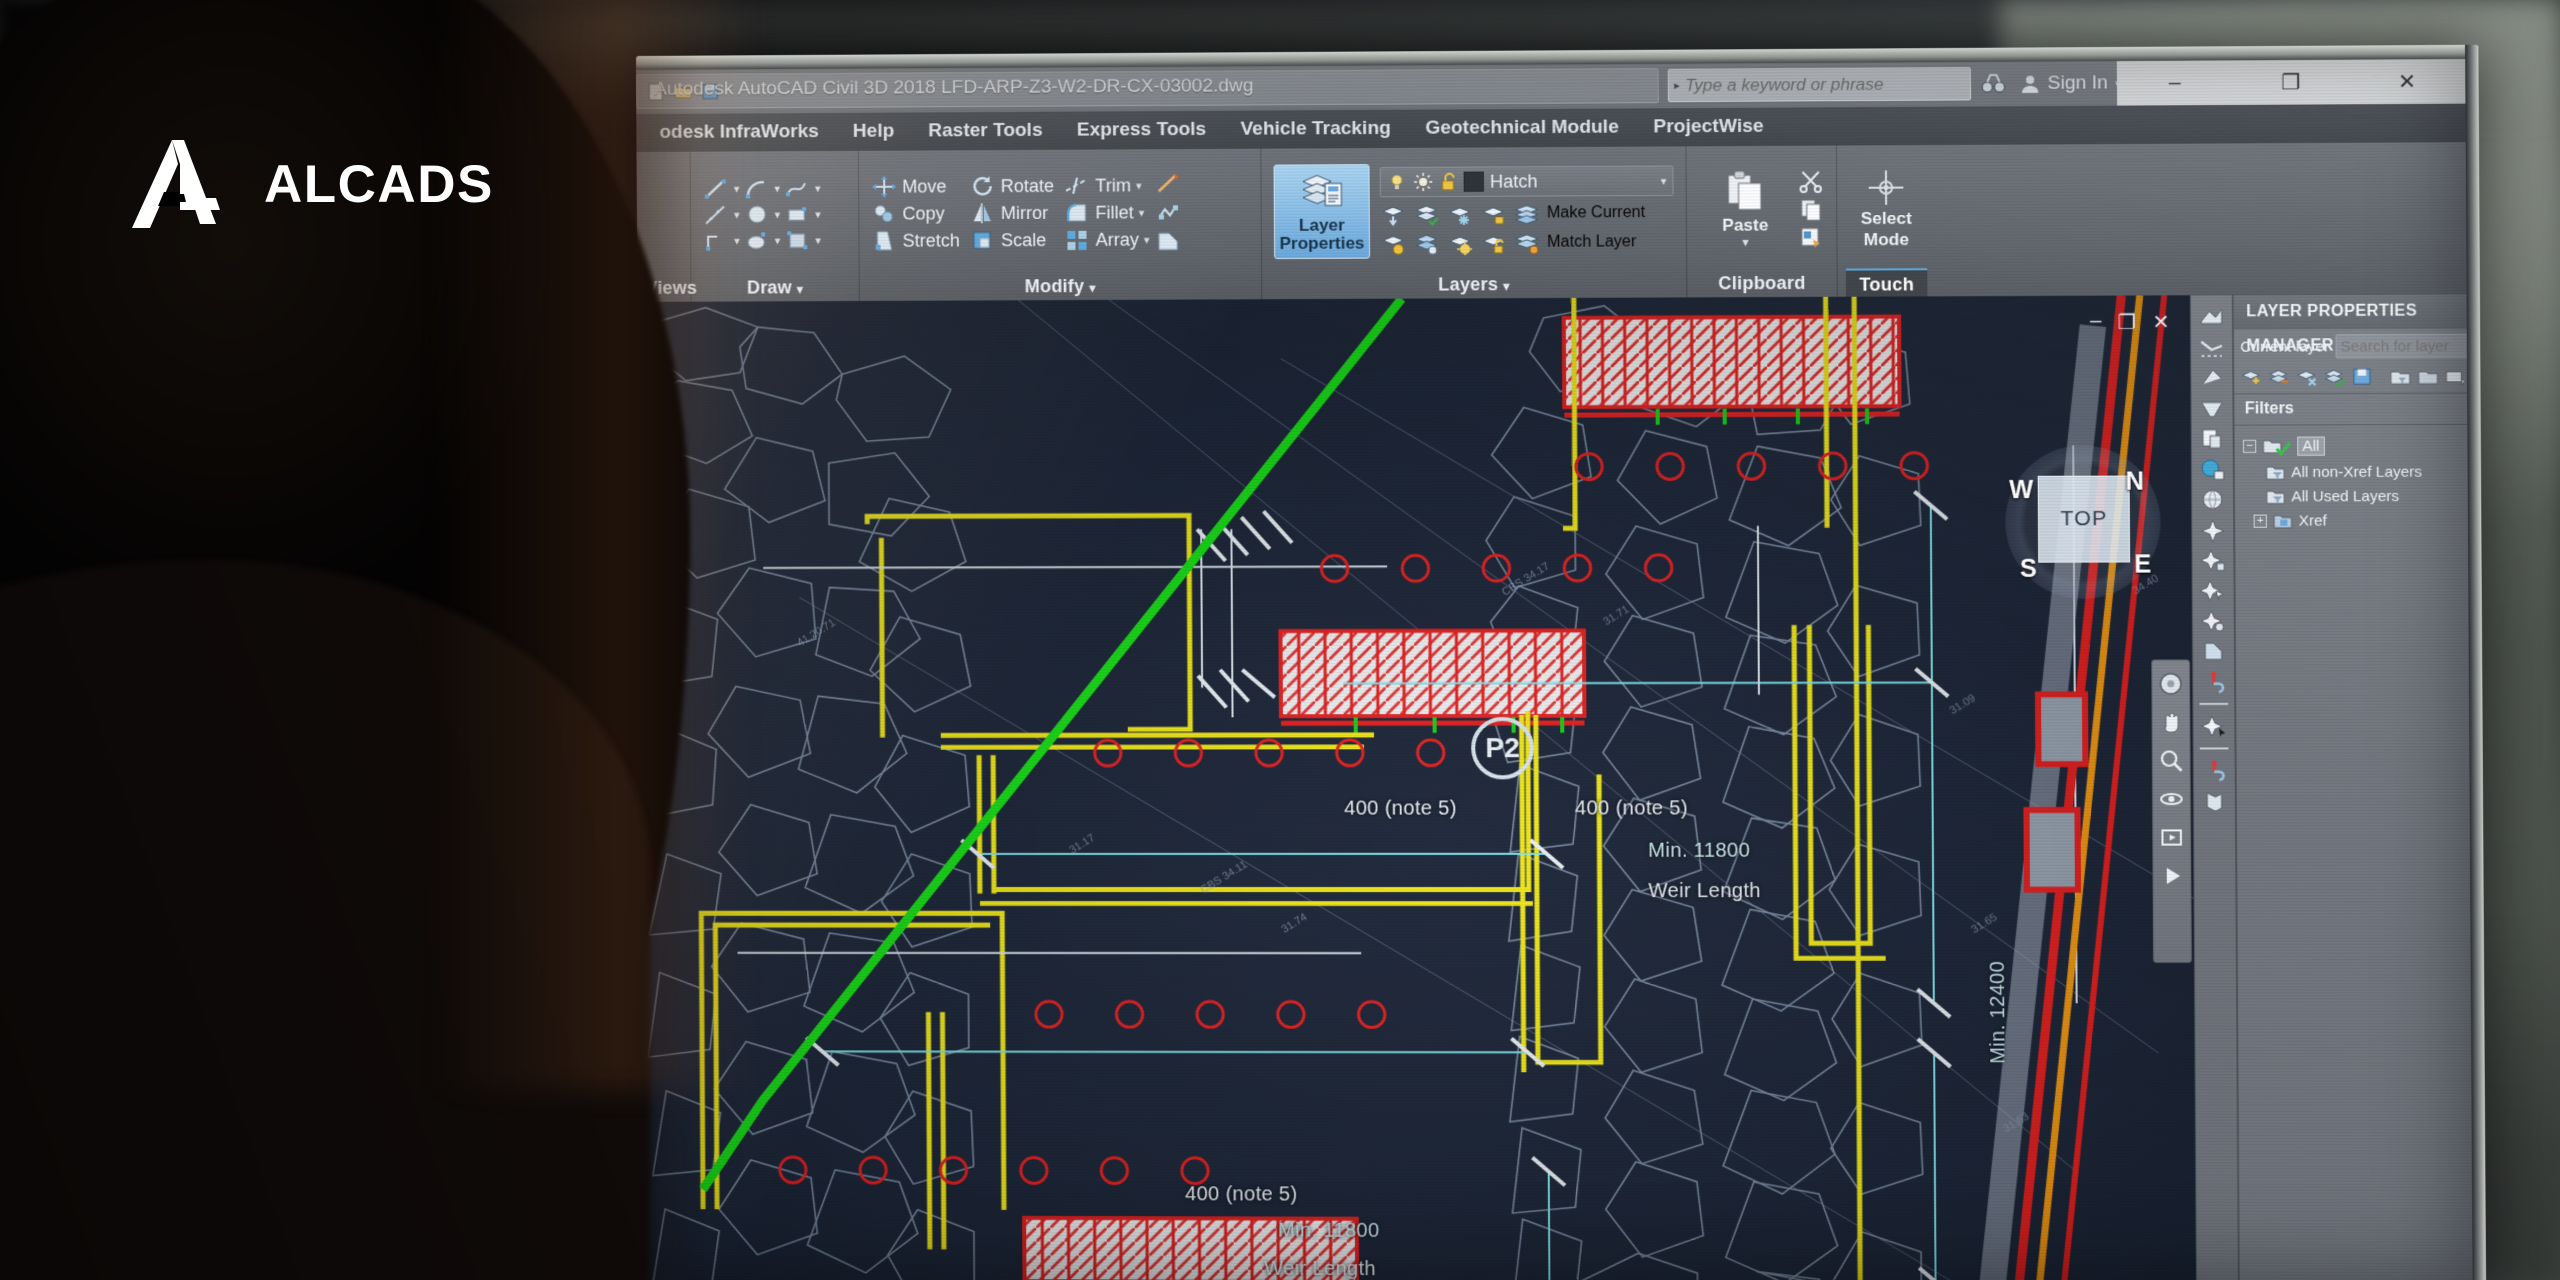 The height and width of the screenshot is (1280, 2560). Describe the element at coordinates (1473, 181) in the screenshot. I see `layer-color-swatch` at that location.